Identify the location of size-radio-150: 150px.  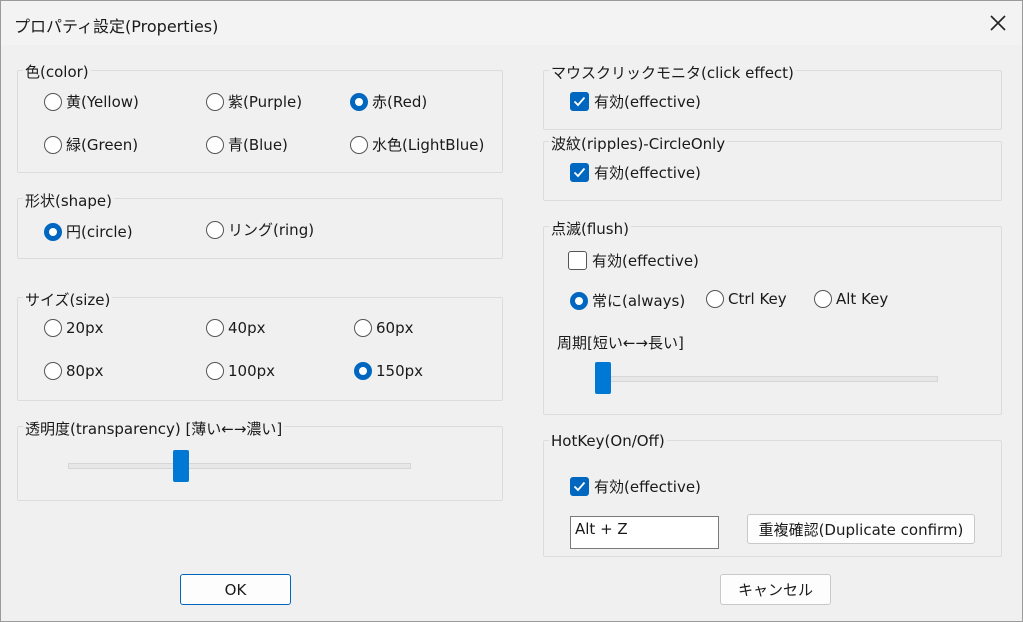
(388, 371).